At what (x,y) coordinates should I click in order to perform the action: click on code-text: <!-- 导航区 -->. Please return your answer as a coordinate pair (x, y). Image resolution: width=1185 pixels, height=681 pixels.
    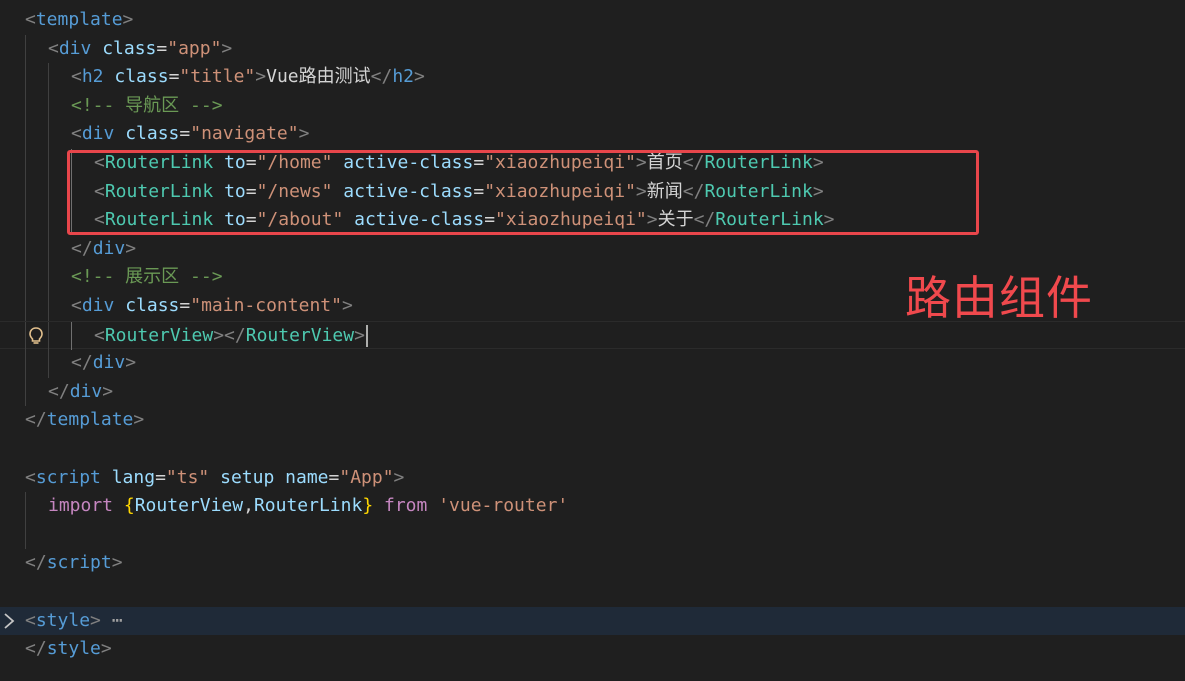
    Looking at the image, I should click on (147, 106).